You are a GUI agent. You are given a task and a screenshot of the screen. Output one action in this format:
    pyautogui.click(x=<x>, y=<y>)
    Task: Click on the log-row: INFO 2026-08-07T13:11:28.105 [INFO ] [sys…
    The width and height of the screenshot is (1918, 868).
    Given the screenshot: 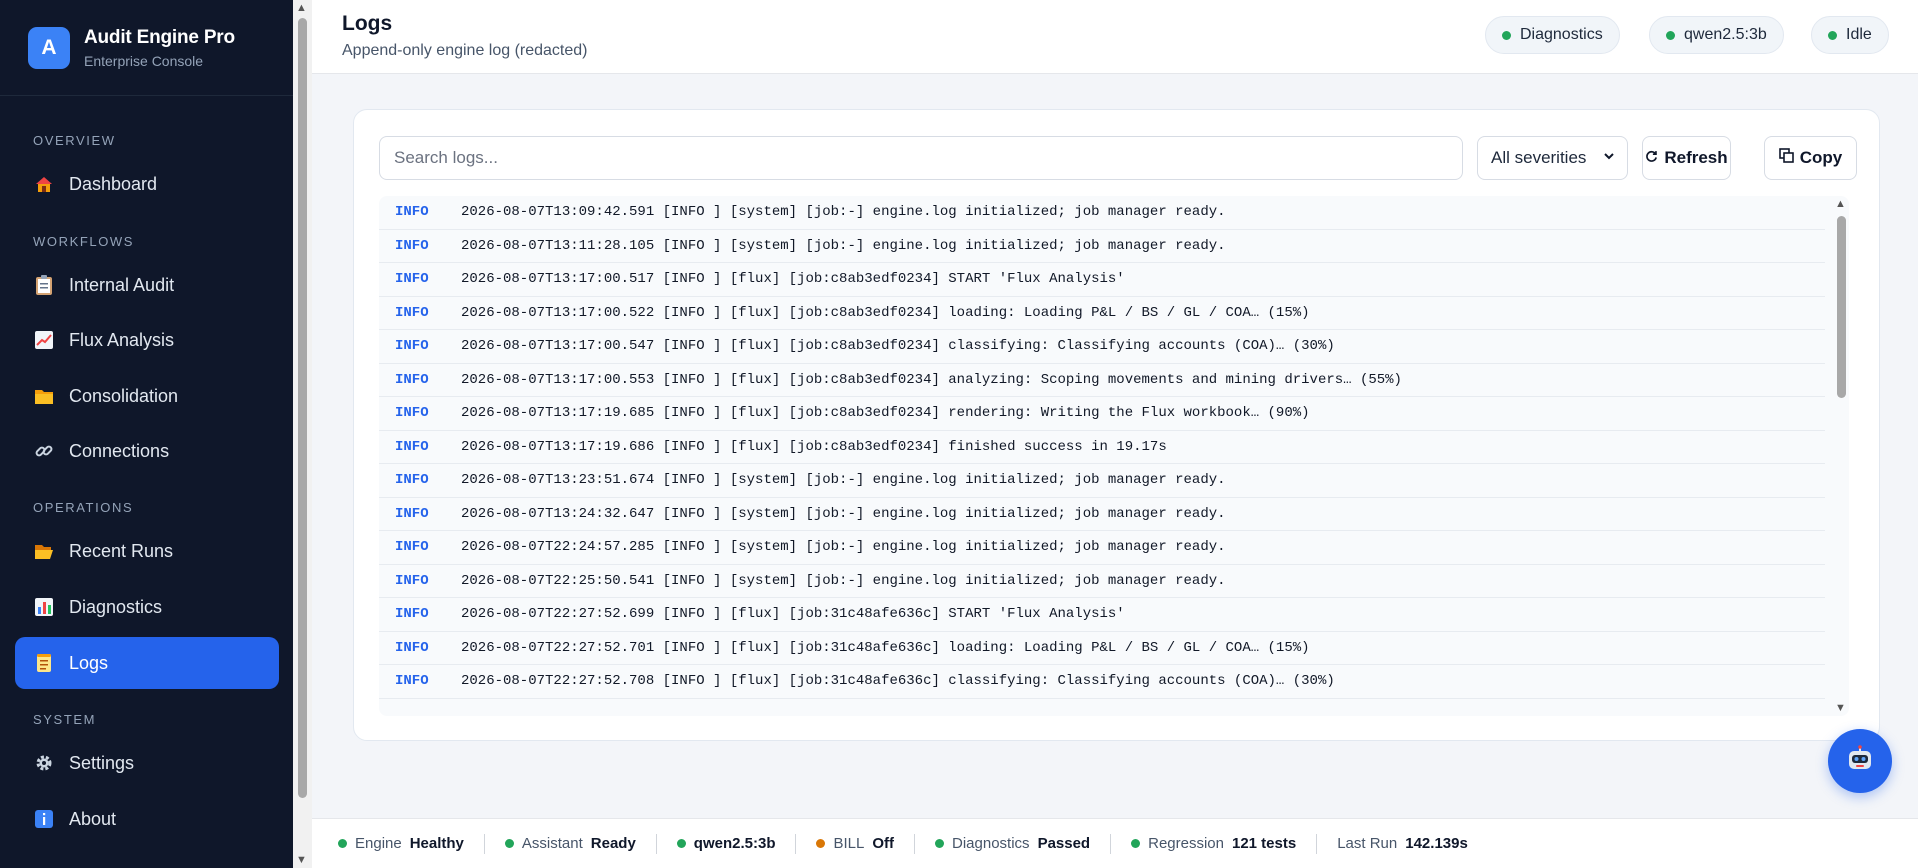 What is the action you would take?
    pyautogui.click(x=1102, y=246)
    